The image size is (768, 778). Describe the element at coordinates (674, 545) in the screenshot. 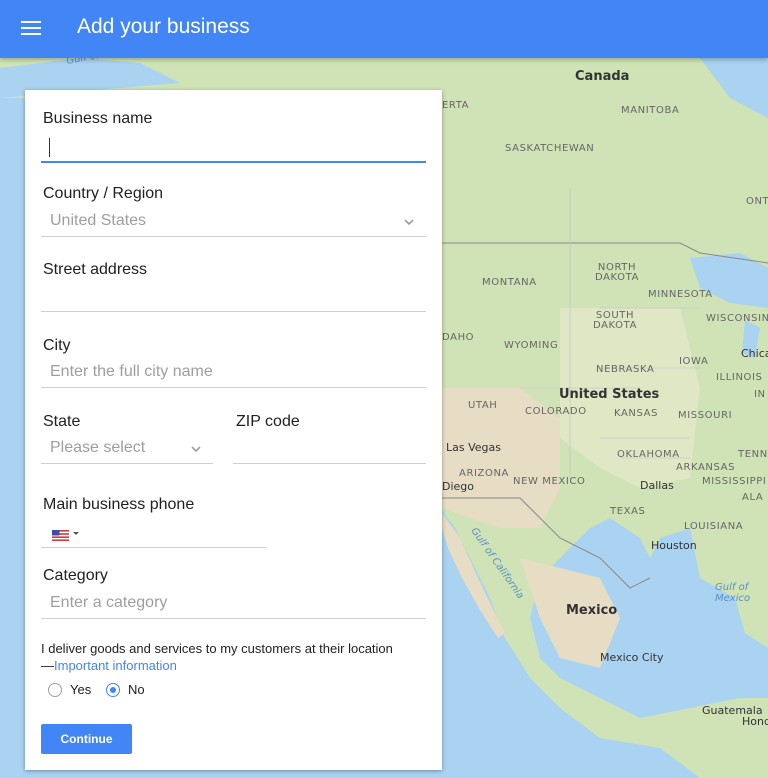

I see `map-label-city: Houston` at that location.